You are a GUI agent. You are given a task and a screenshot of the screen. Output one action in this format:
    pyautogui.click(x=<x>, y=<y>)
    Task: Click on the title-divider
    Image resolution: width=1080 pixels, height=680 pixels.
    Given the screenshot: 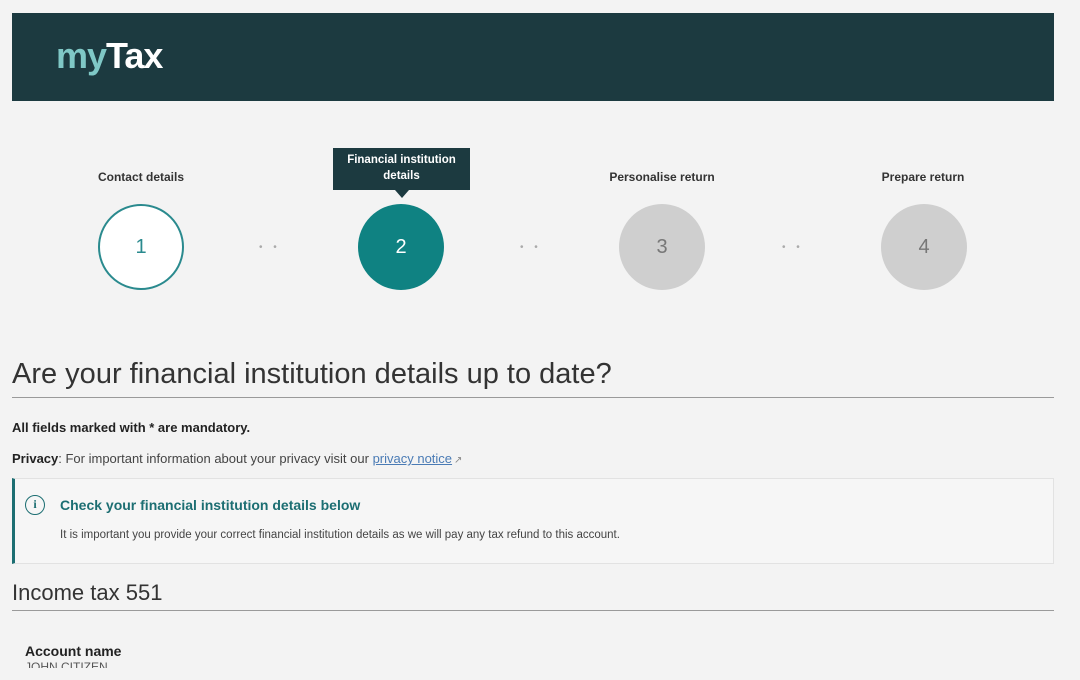 What is the action you would take?
    pyautogui.click(x=533, y=397)
    